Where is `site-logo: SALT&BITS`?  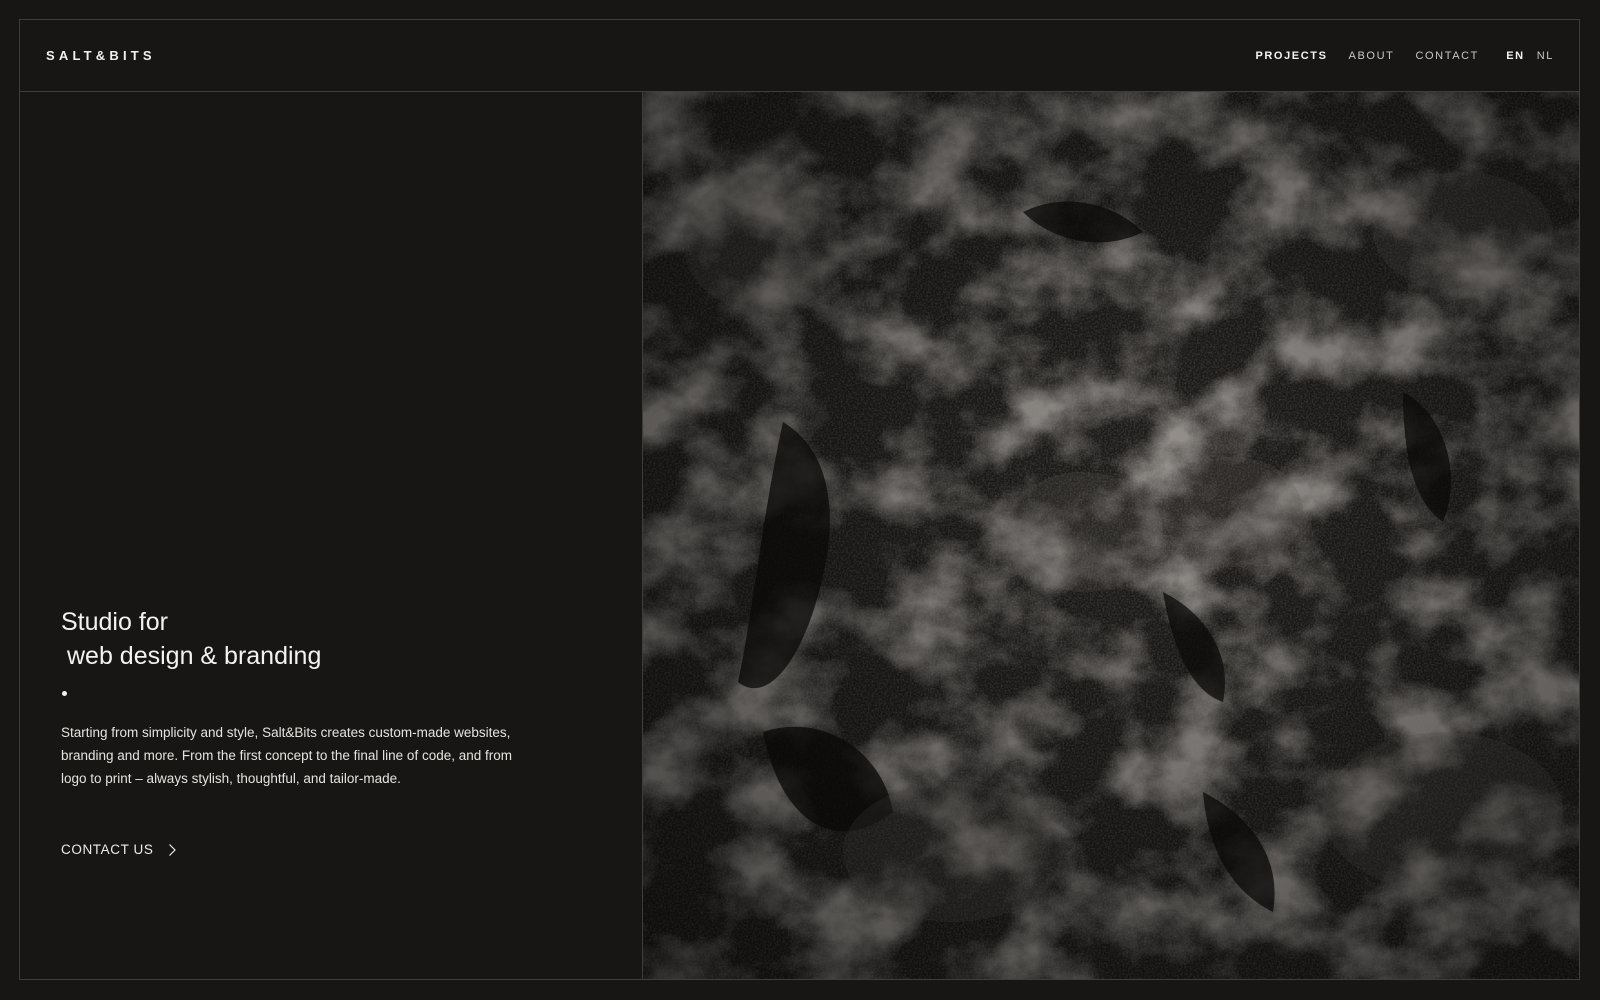 site-logo: SALT&BITS is located at coordinates (101, 55).